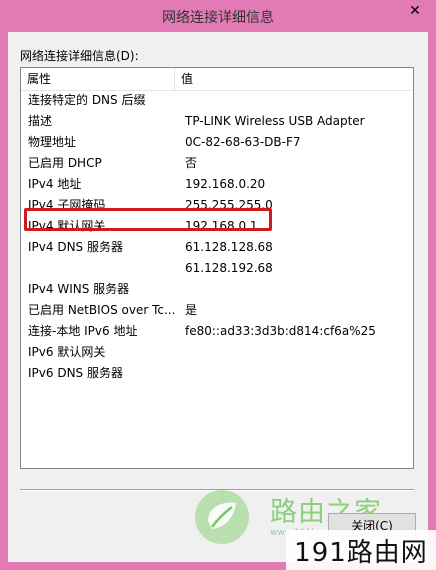 Image resolution: width=436 pixels, height=570 pixels. Describe the element at coordinates (217, 100) in the screenshot. I see `list-item: 连接特定的 DNS 后缀` at that location.